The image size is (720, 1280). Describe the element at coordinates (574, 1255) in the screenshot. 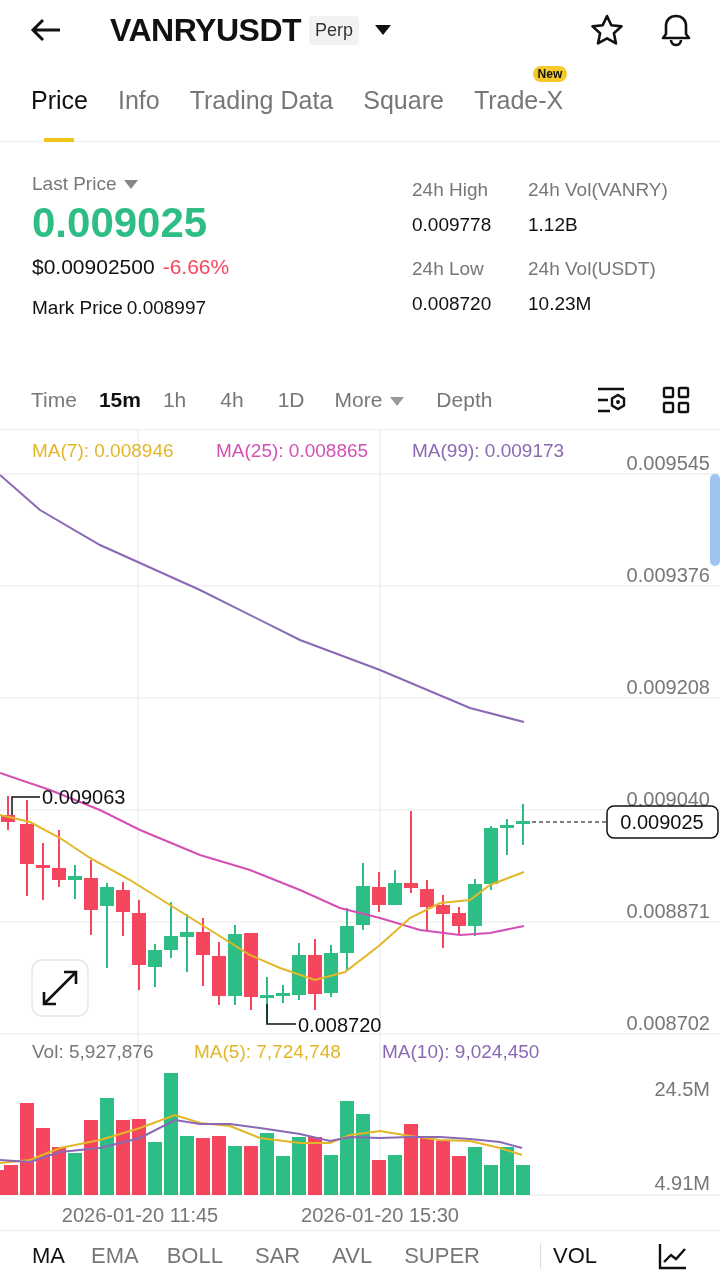

I see `indicator-tab: VOL` at that location.